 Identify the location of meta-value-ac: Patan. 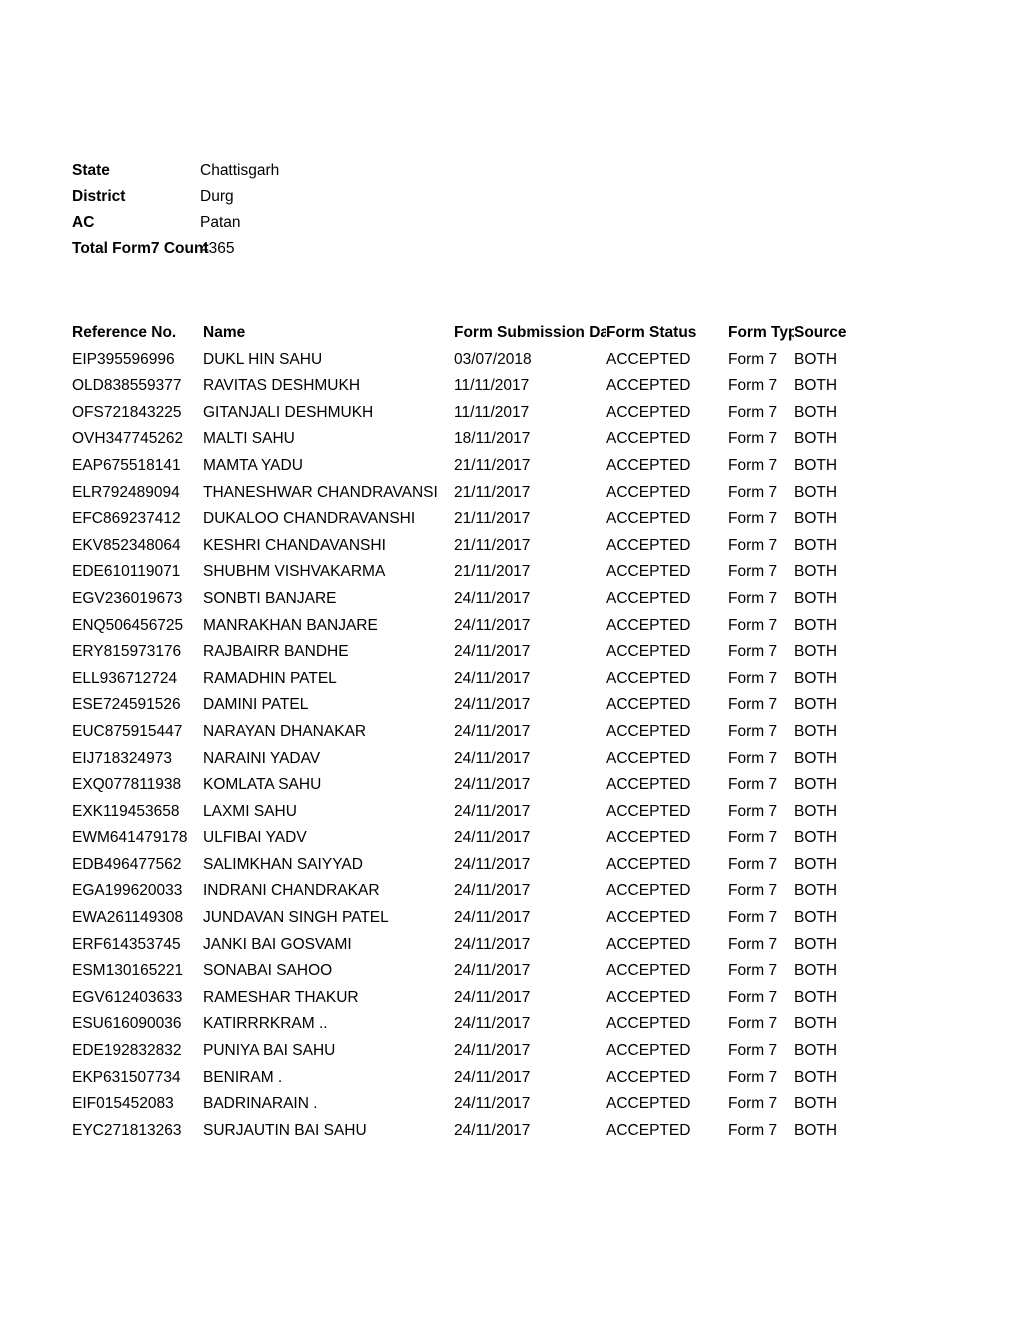
(220, 222).